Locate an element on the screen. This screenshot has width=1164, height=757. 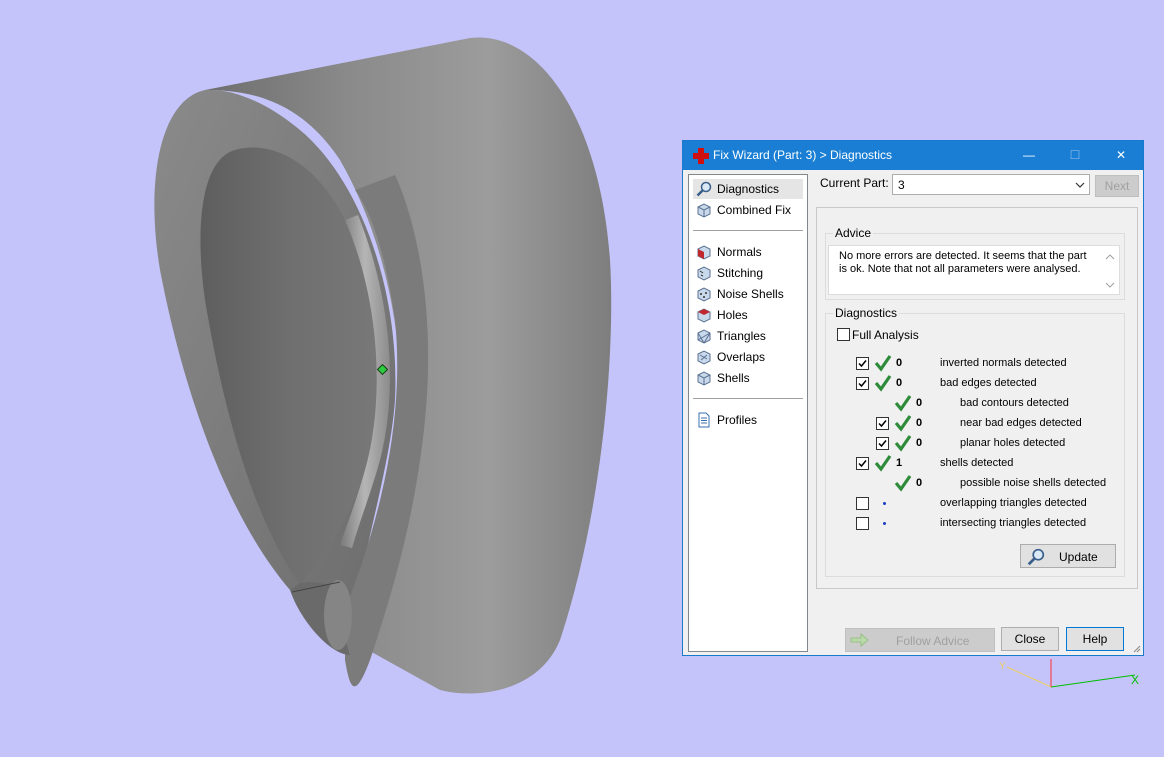
arrow-right-icon is located at coordinates (859, 640).